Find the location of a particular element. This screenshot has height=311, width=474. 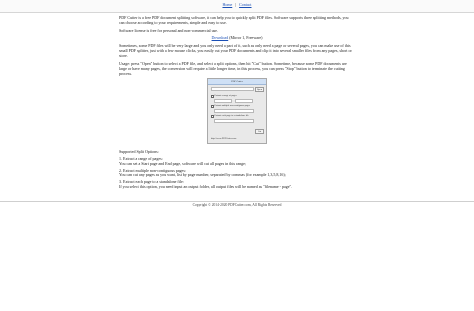

nav-contact-link: Contact is located at coordinates (245, 4).